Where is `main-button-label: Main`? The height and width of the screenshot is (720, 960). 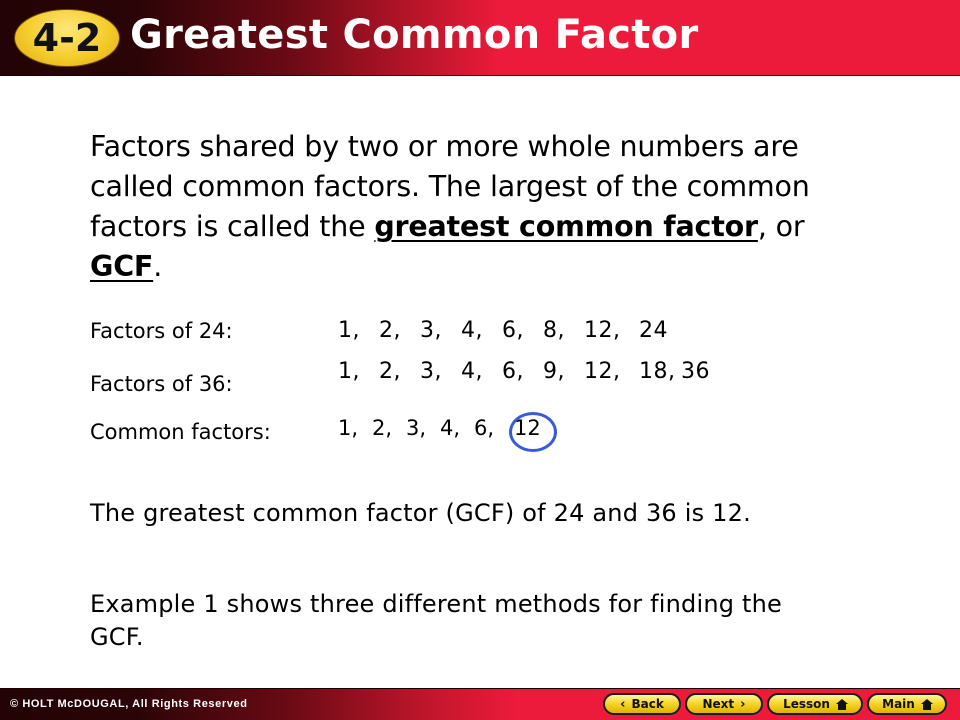 main-button-label: Main is located at coordinates (898, 704).